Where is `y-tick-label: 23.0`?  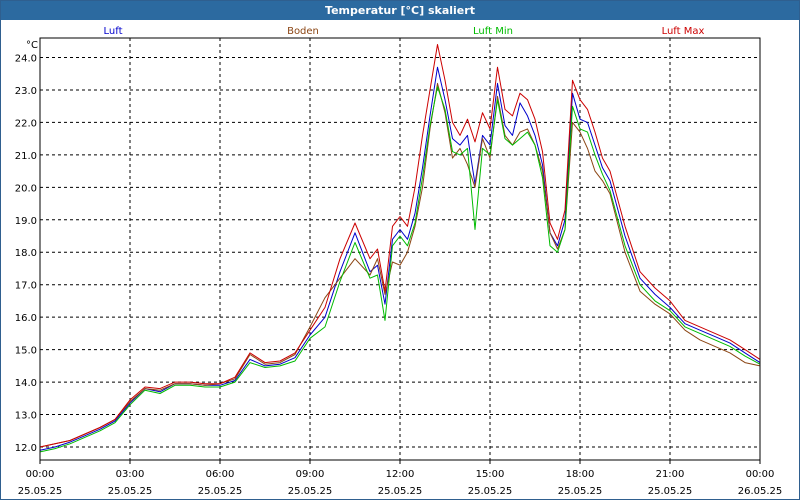 y-tick-label: 23.0 is located at coordinates (26, 91).